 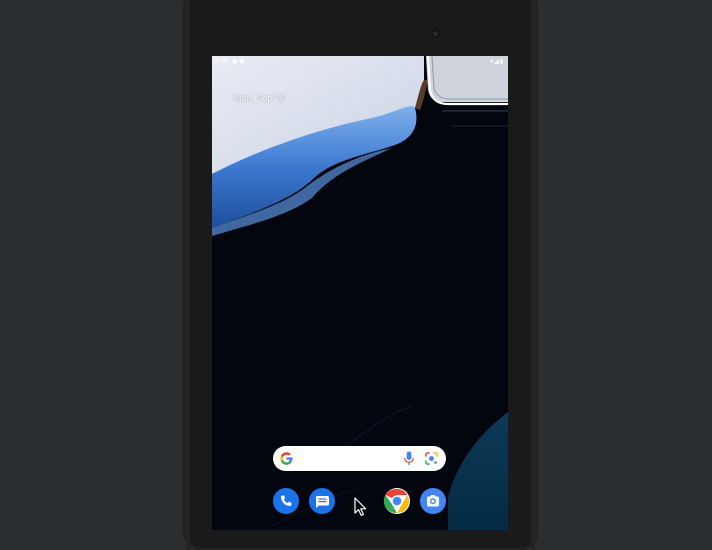 What do you see at coordinates (433, 501) in the screenshot?
I see `camera-app-icon` at bounding box center [433, 501].